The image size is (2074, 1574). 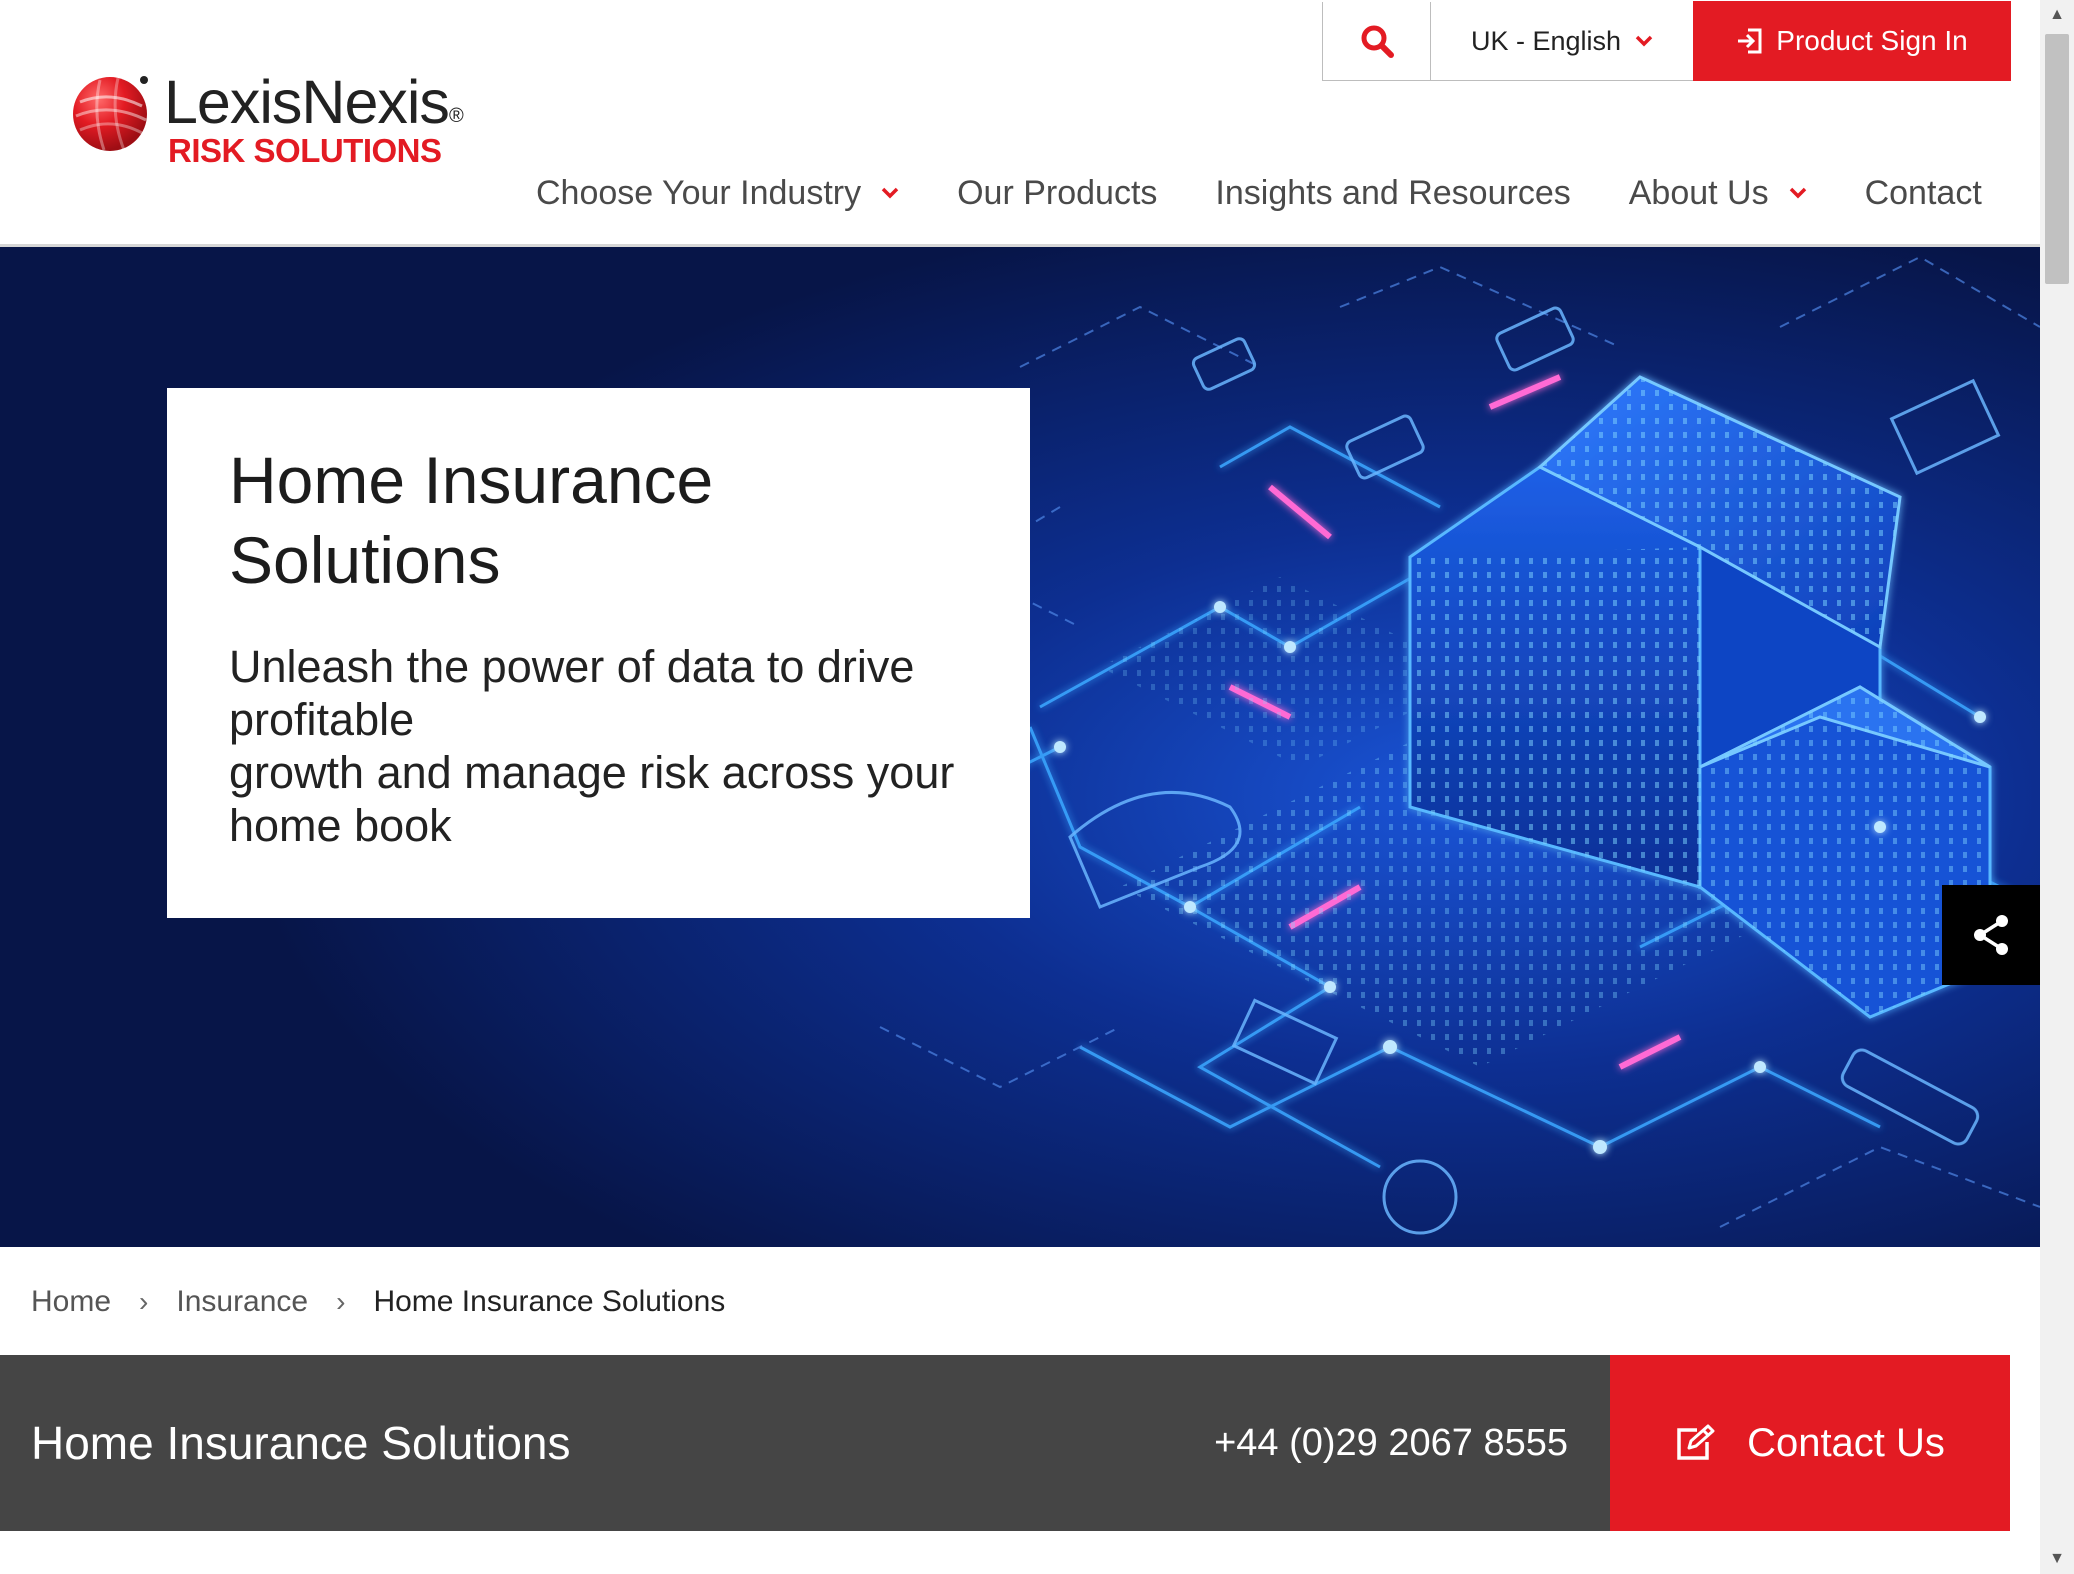 I want to click on nav-contact: Contact, so click(x=1923, y=193).